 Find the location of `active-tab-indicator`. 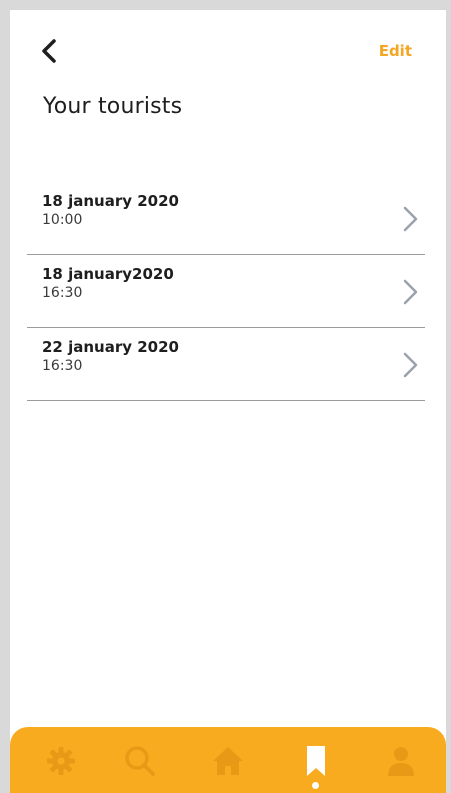

active-tab-indicator is located at coordinates (315, 785).